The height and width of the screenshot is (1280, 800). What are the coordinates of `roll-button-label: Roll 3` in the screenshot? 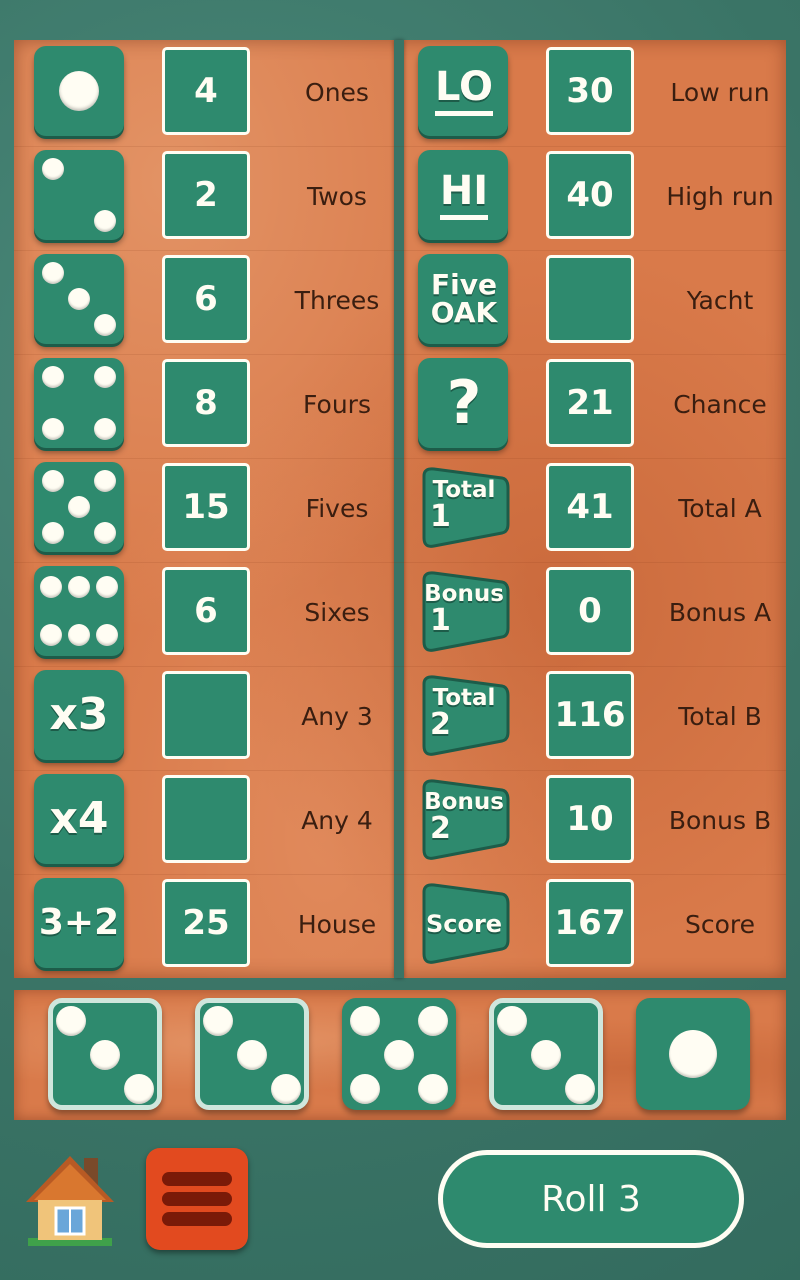 It's located at (591, 1199).